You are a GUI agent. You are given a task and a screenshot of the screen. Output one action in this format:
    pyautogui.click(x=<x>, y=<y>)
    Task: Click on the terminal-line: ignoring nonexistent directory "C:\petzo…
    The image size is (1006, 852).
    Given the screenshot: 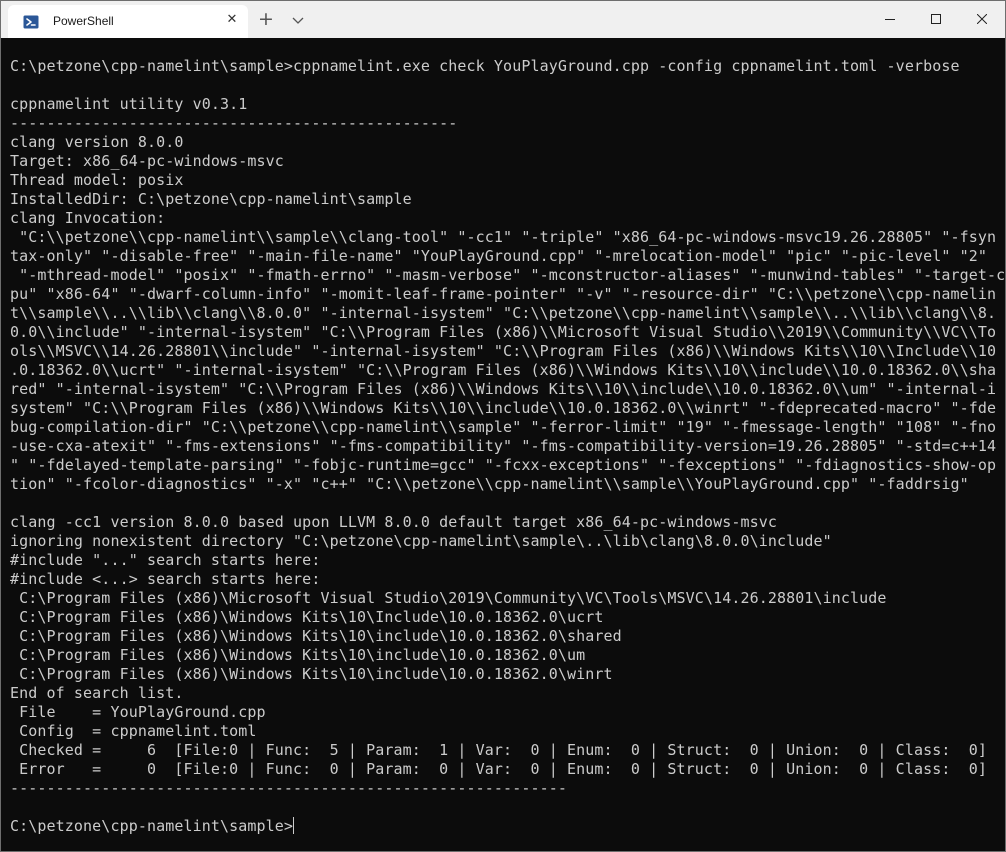 What is the action you would take?
    pyautogui.click(x=421, y=541)
    